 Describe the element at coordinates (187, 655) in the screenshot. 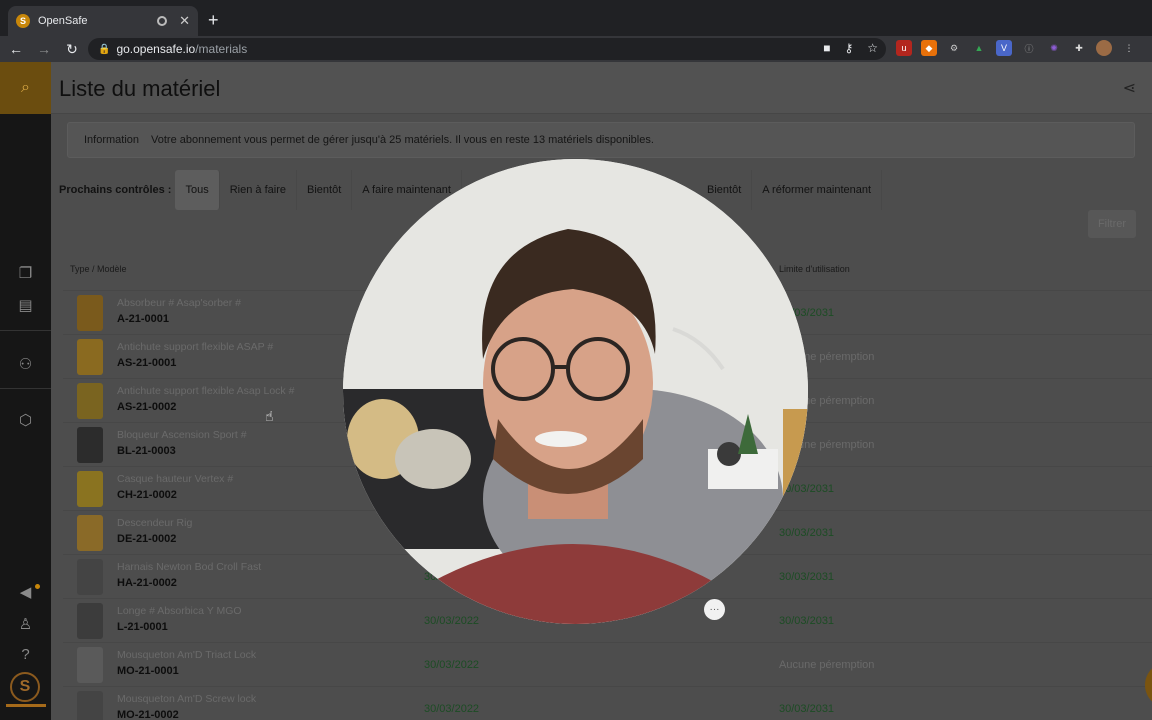

I see `material-name: Mousqueton Am'D Triact Lock` at that location.